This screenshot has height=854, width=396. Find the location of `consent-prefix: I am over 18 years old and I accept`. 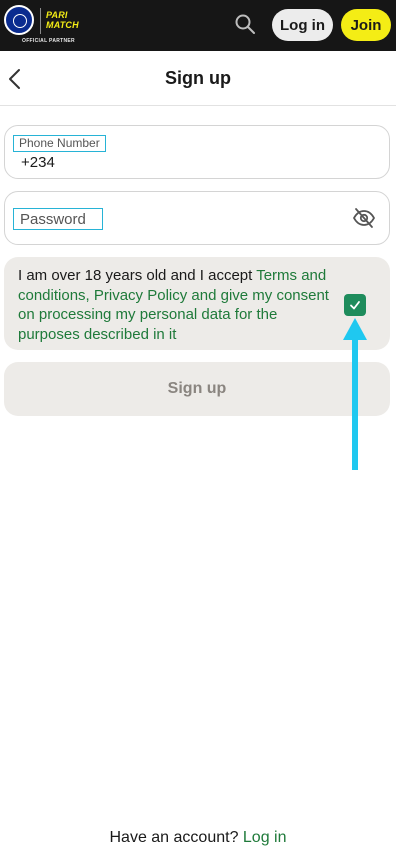

consent-prefix: I am over 18 years old and I accept is located at coordinates (137, 275).